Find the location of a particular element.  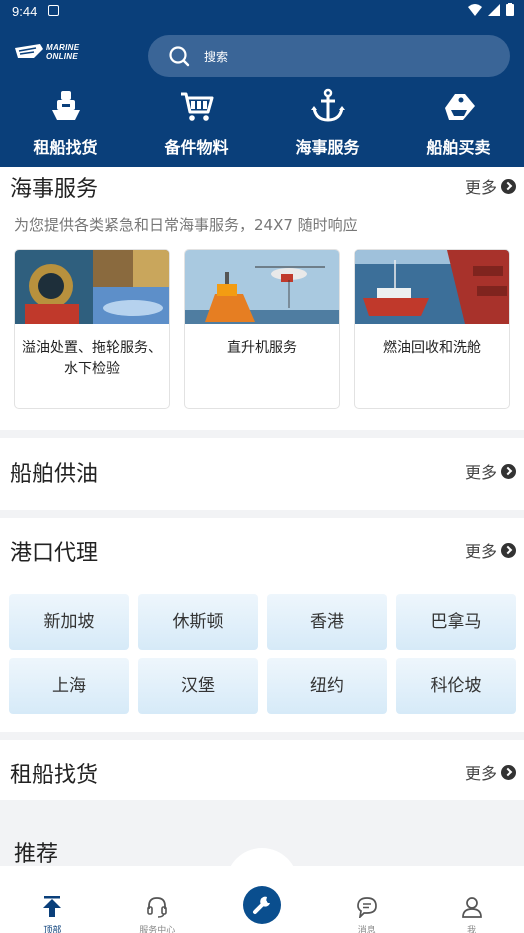

port-singapore: 新加坡 is located at coordinates (69, 622).